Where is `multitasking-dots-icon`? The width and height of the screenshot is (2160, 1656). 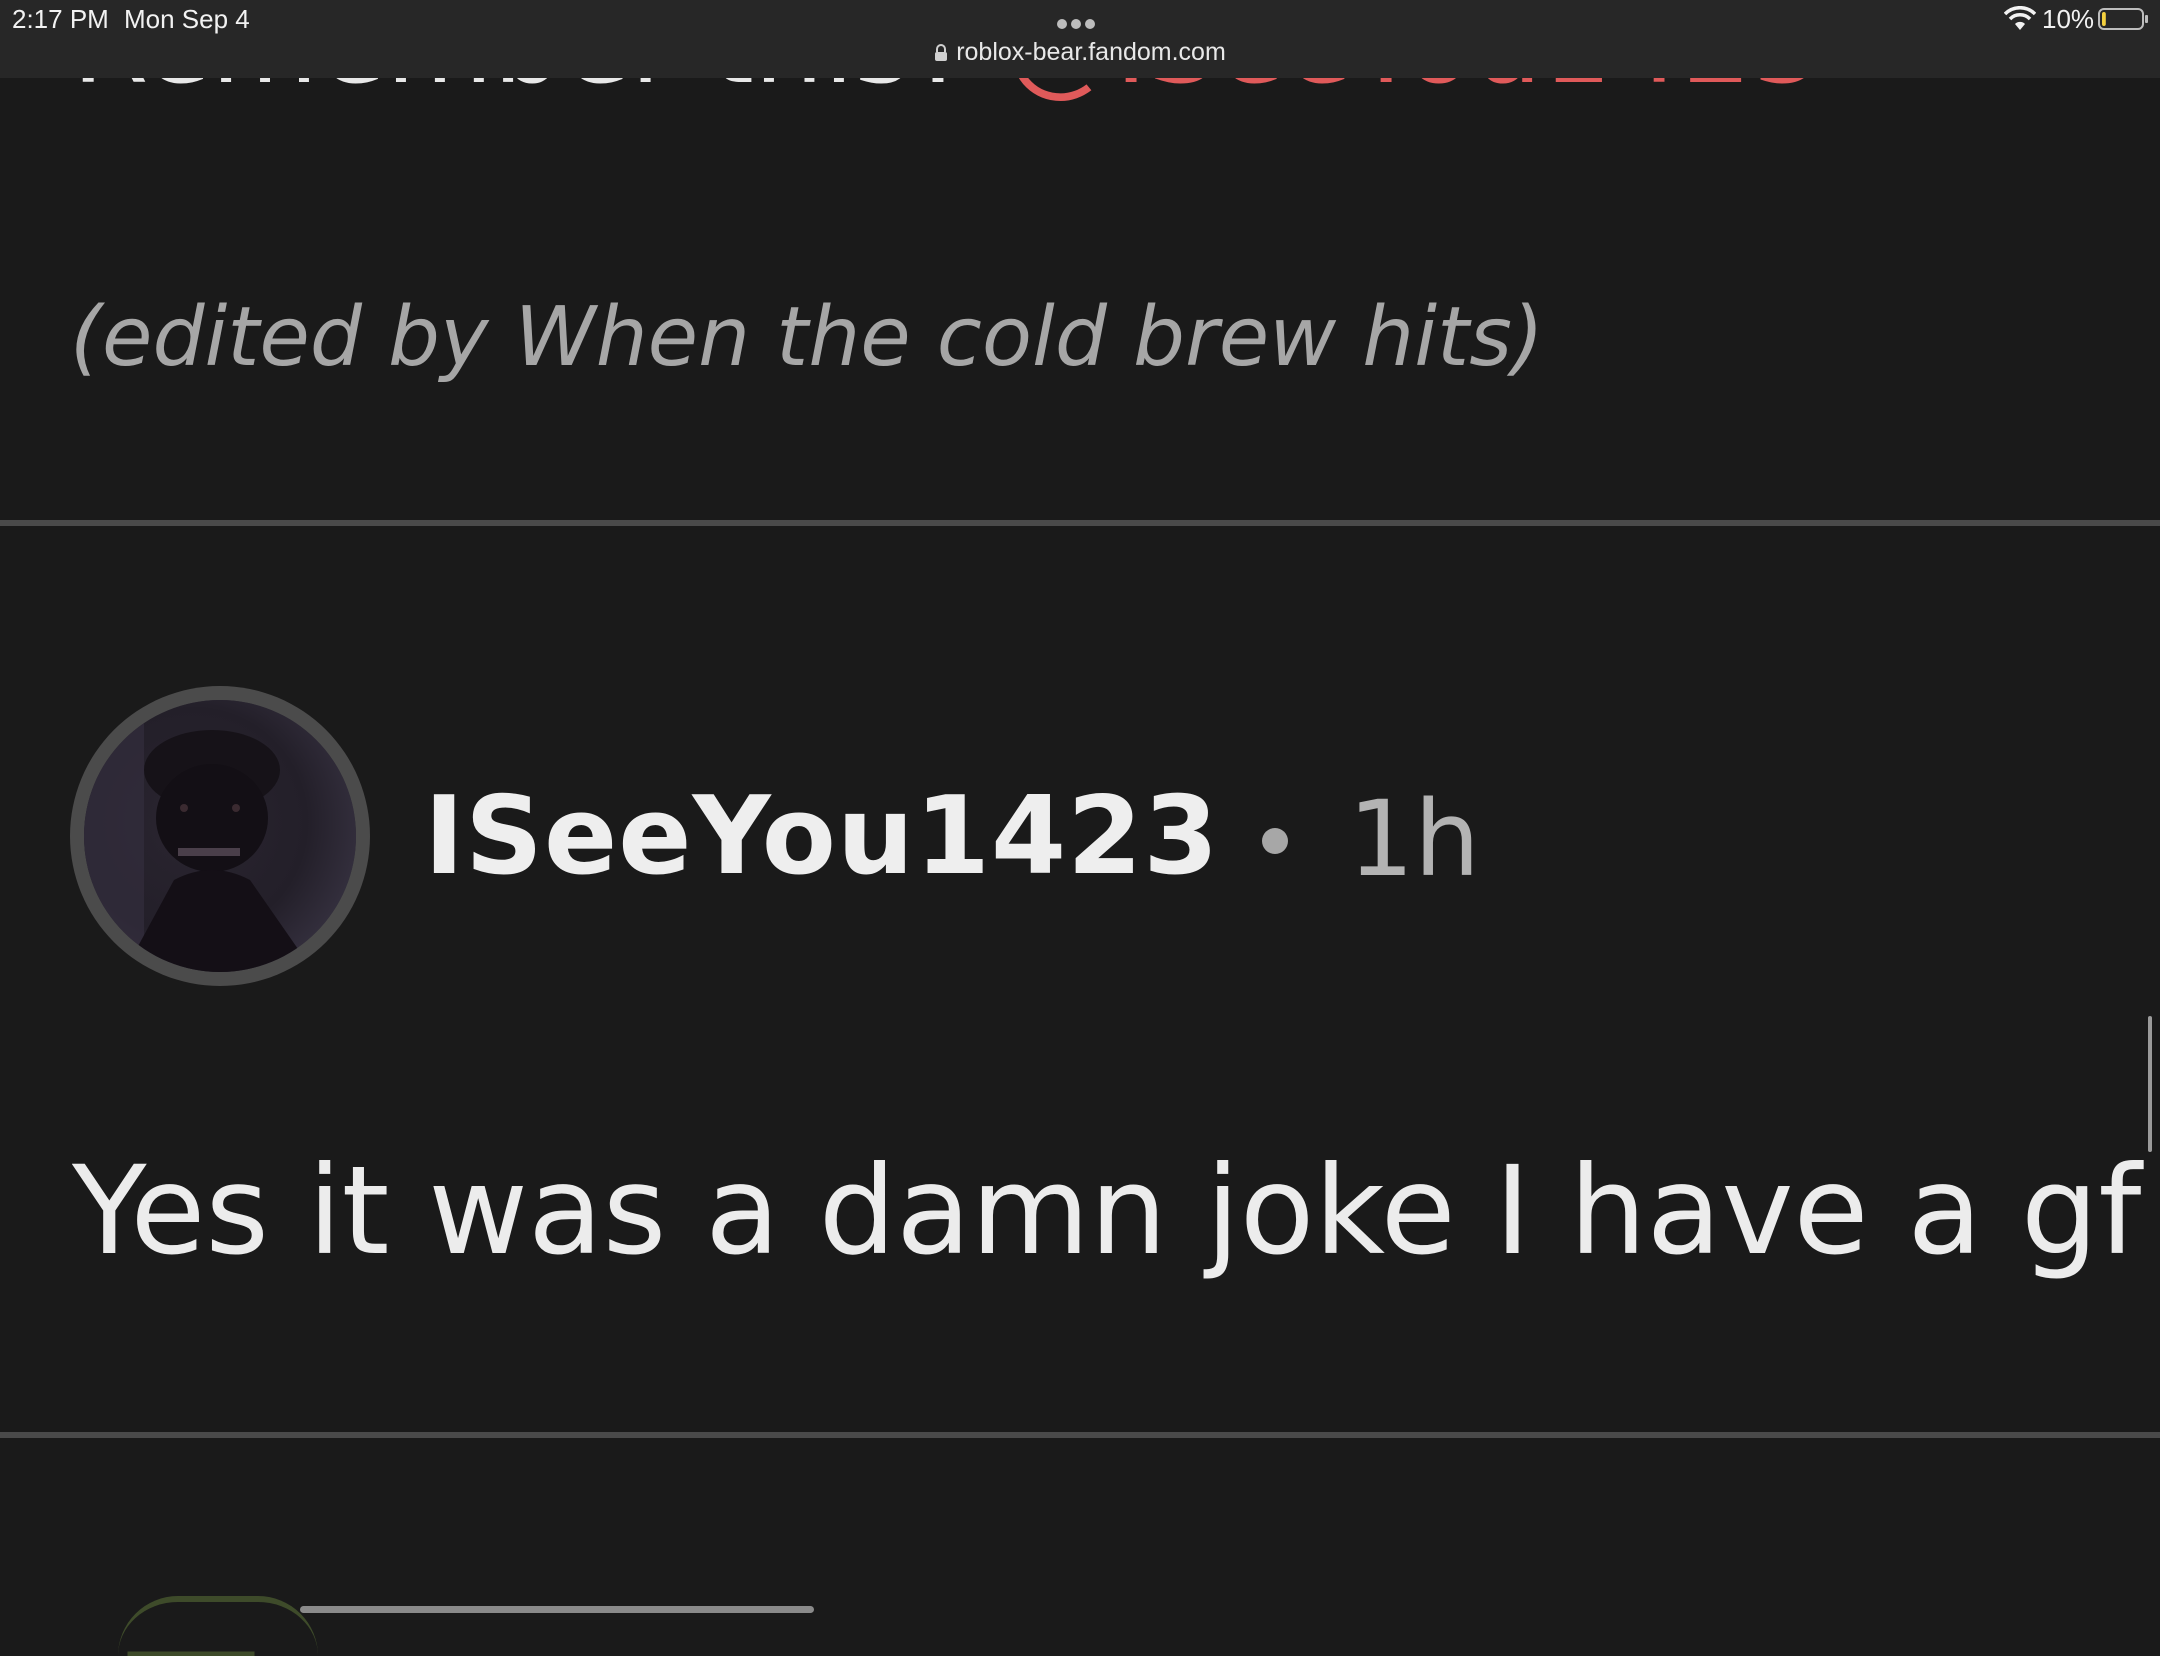
multitasking-dots-icon is located at coordinates (1080, 21).